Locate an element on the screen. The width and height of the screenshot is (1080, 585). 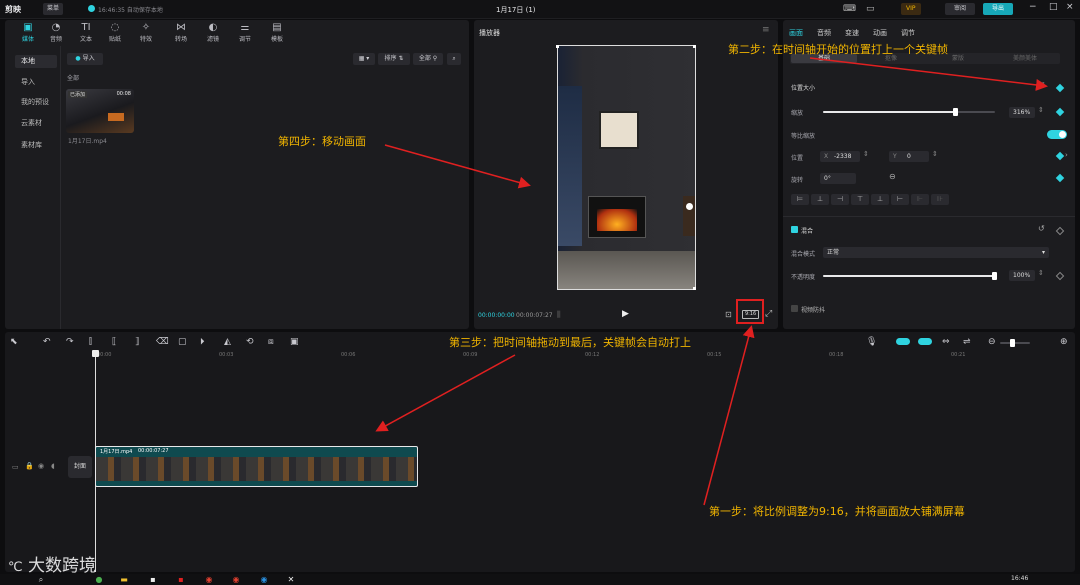
watermark: ℃ 大数跨境 is located at coordinates (52, 566).